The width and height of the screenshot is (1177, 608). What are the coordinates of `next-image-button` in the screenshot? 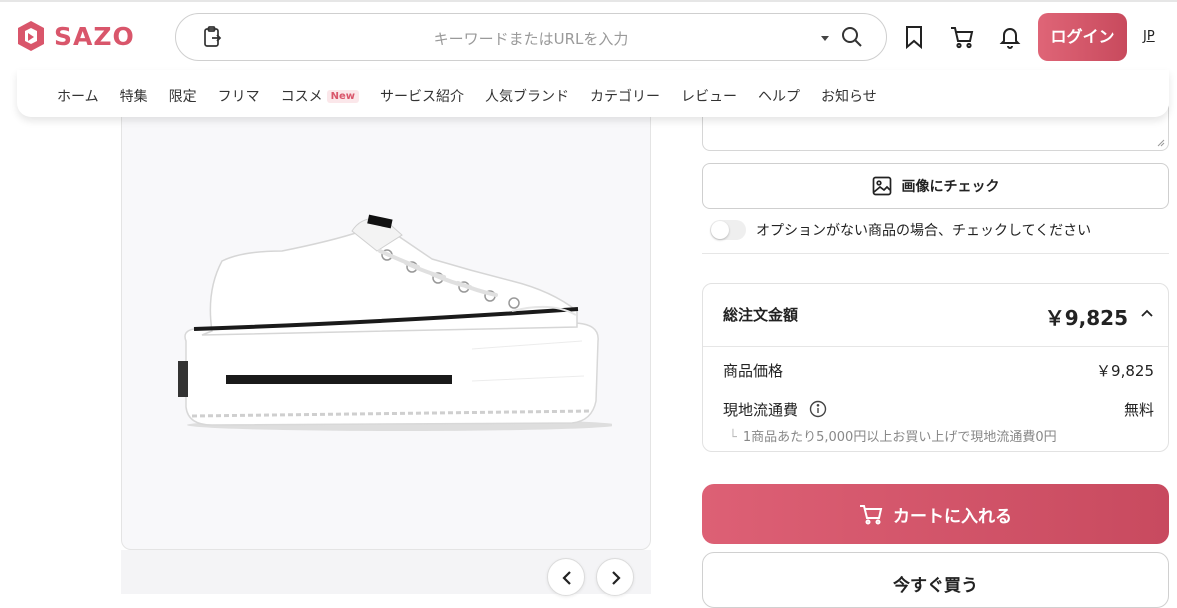 It's located at (615, 577).